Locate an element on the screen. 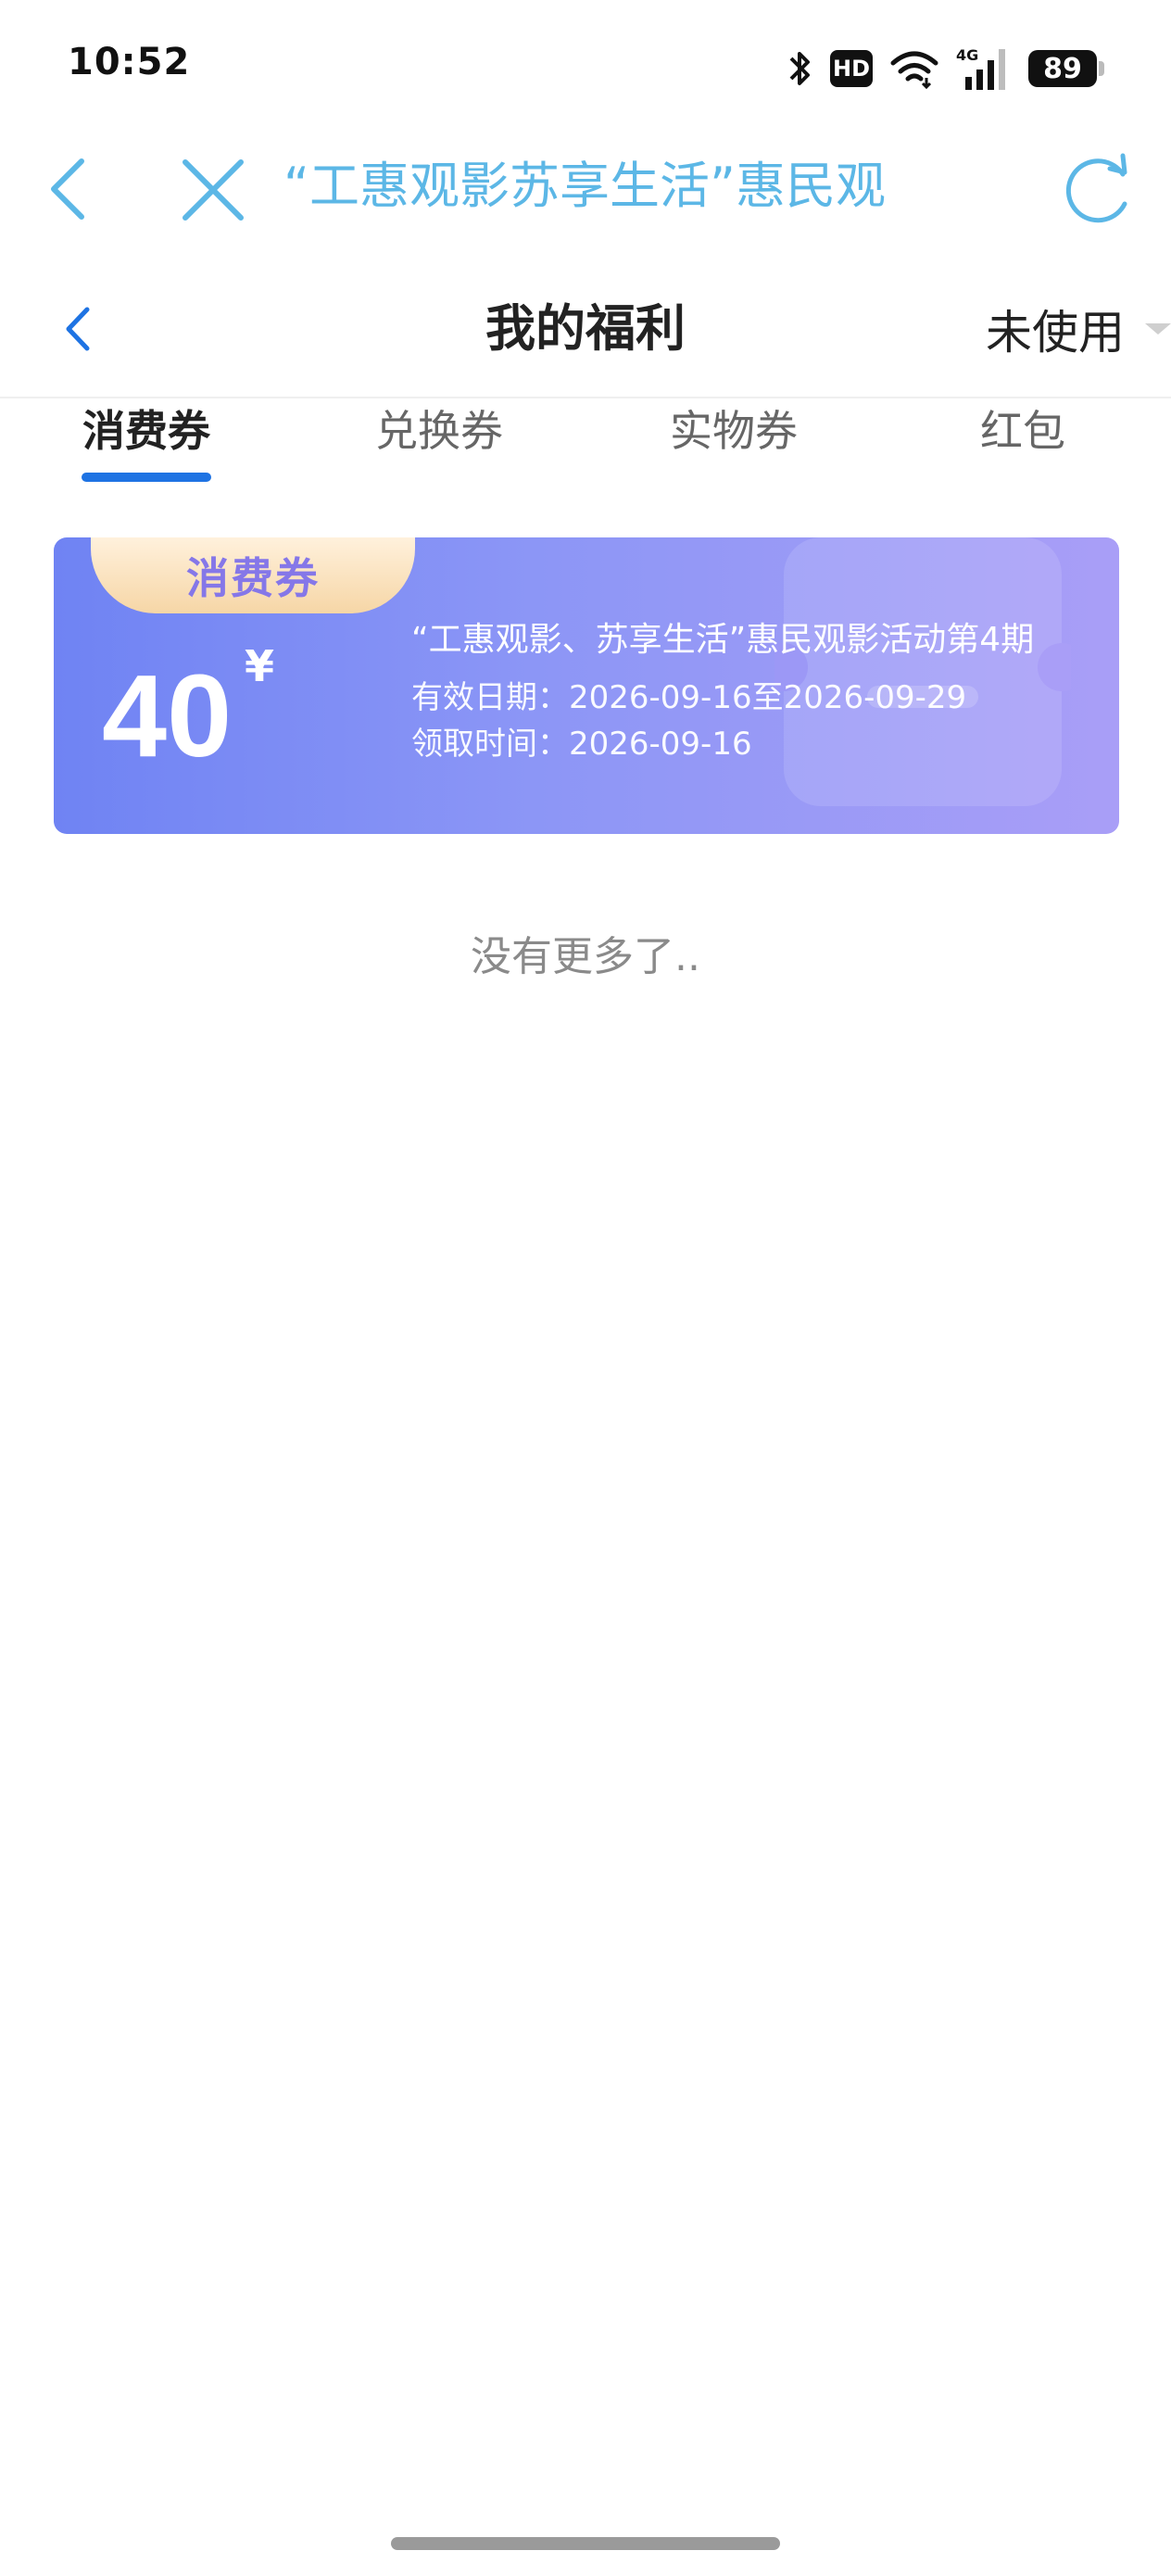 This screenshot has height=2576, width=1171. tab-physical-coupon: 实物券 is located at coordinates (734, 436).